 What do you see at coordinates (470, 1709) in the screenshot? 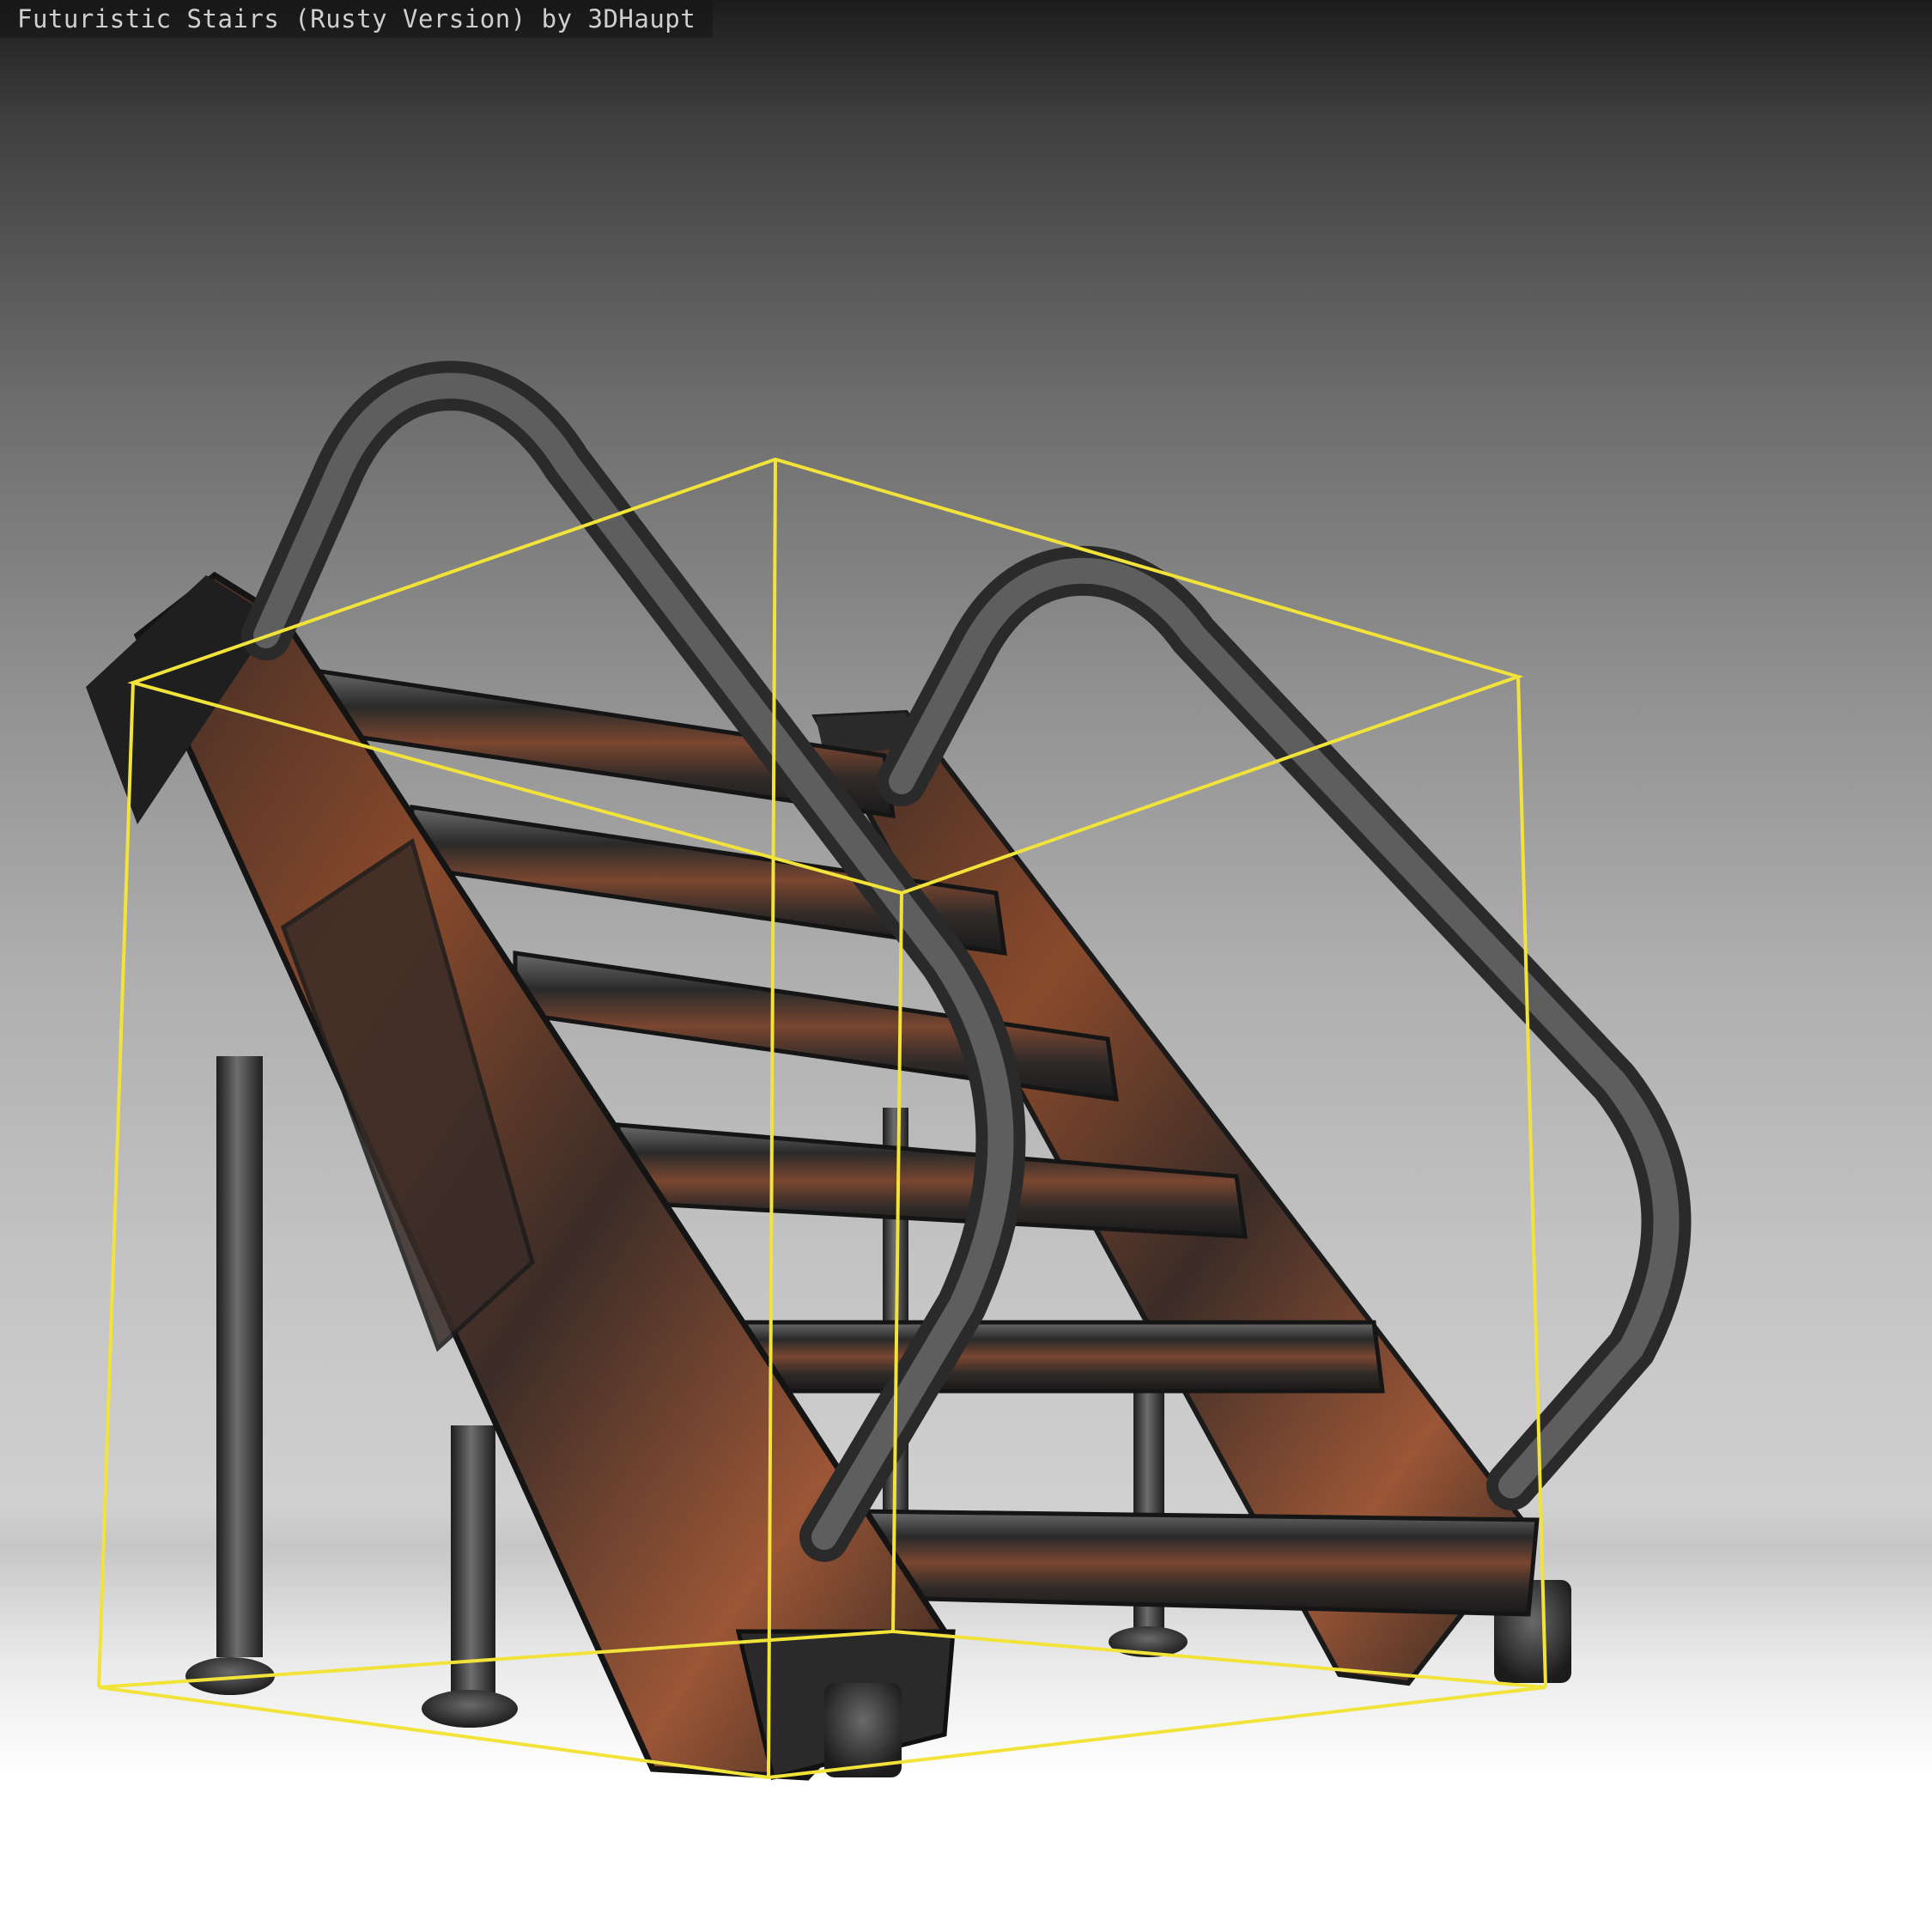
I see `leg-foot` at bounding box center [470, 1709].